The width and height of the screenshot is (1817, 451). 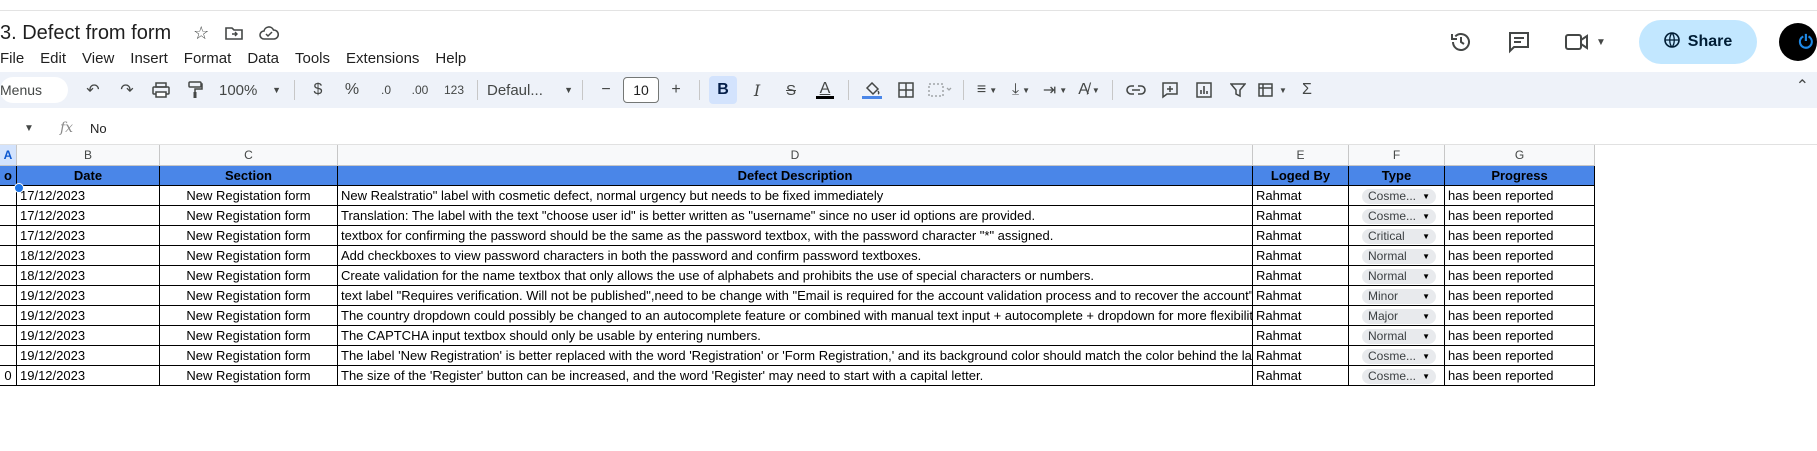 I want to click on document-title: 3. Defect from form, so click(x=85, y=33).